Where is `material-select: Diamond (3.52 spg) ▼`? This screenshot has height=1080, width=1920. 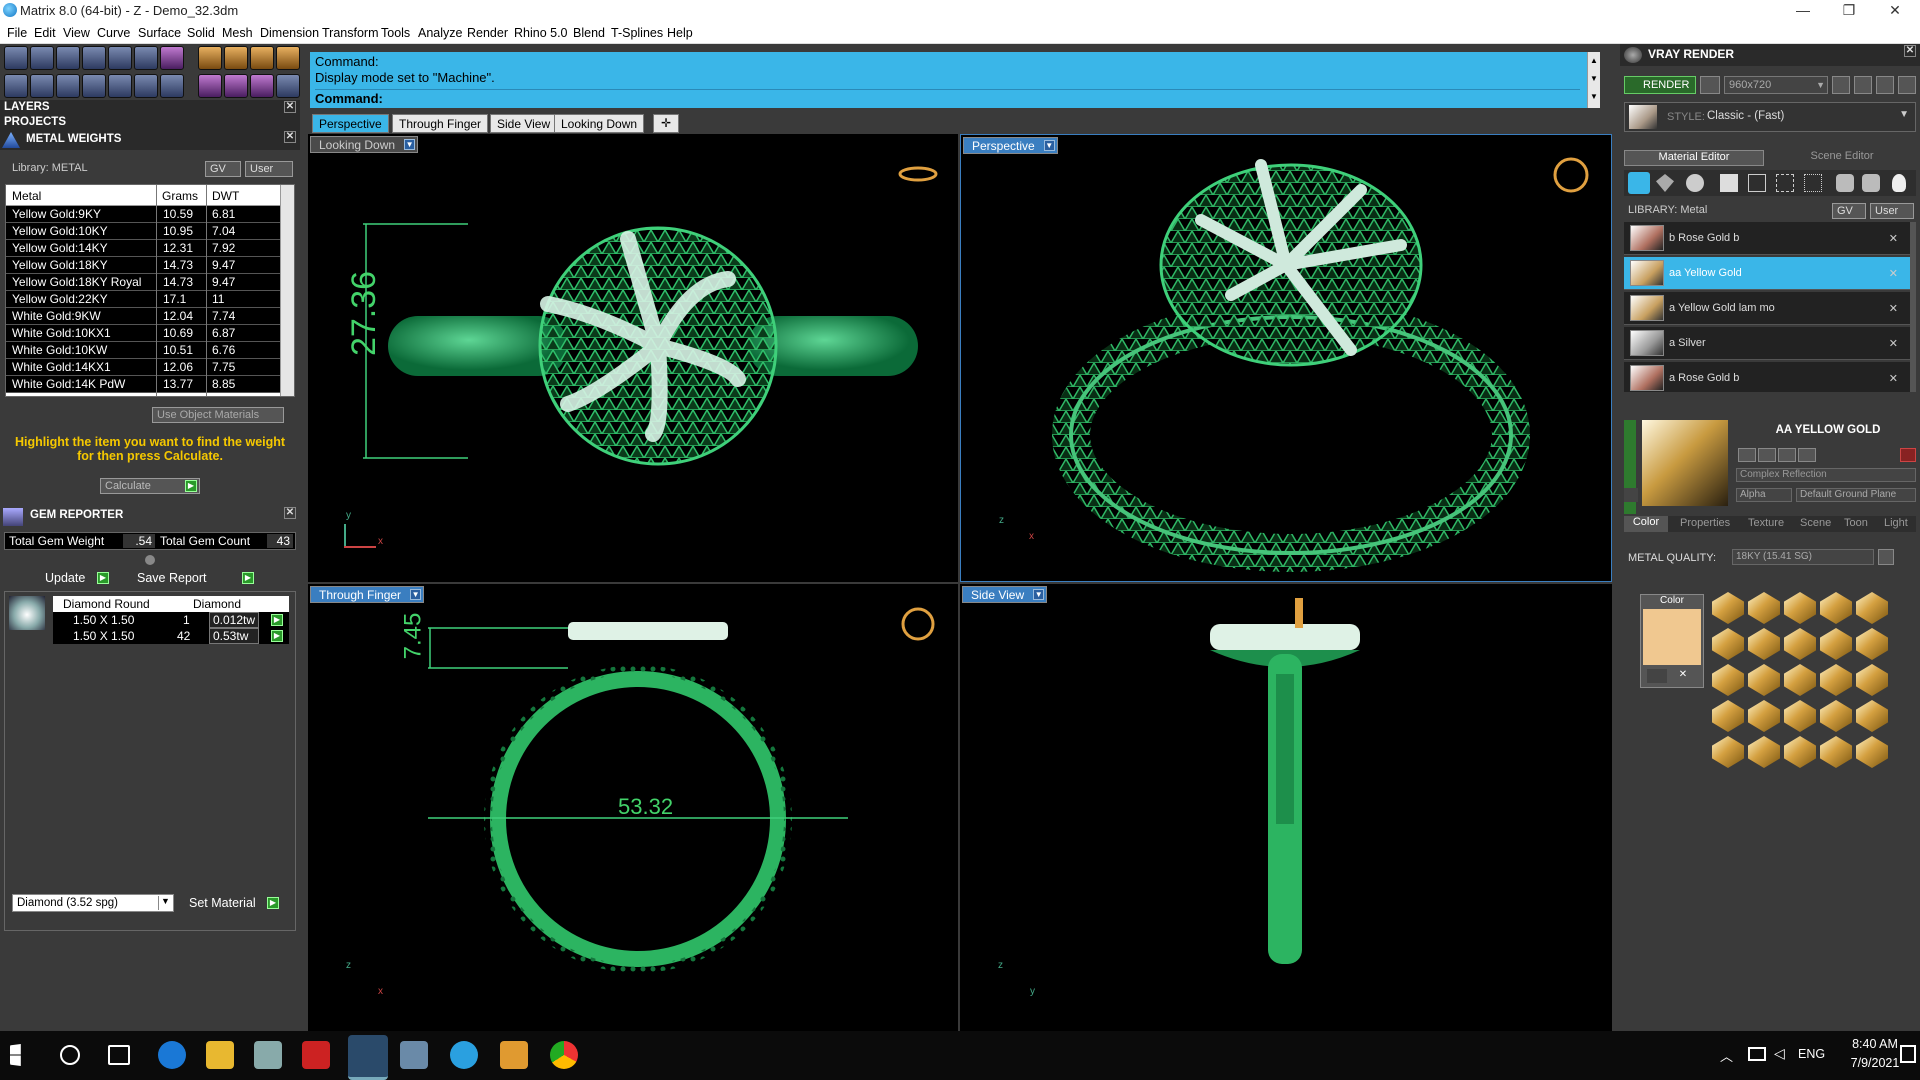
material-select: Diamond (3.52 spg) ▼ is located at coordinates (93, 903).